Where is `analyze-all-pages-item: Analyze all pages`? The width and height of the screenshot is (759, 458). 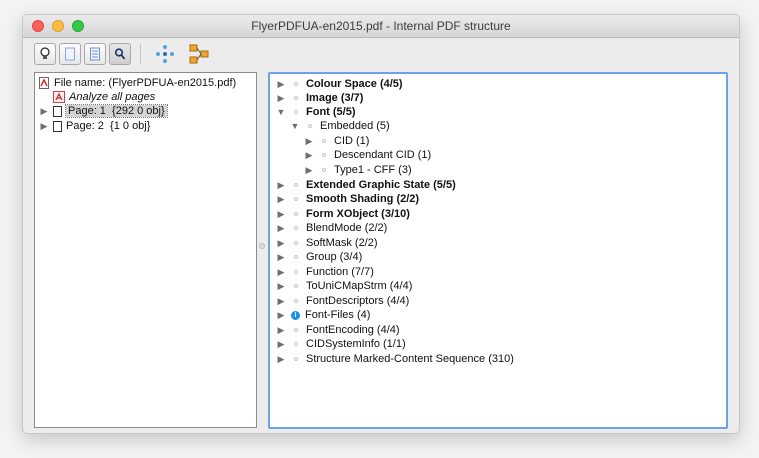 analyze-all-pages-item: Analyze all pages is located at coordinates (104, 97).